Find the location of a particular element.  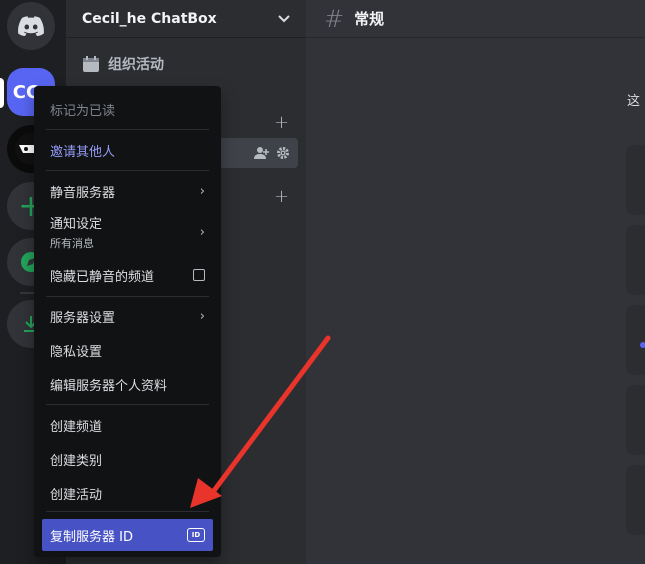

events-button: 组织活动 is located at coordinates (123, 64).